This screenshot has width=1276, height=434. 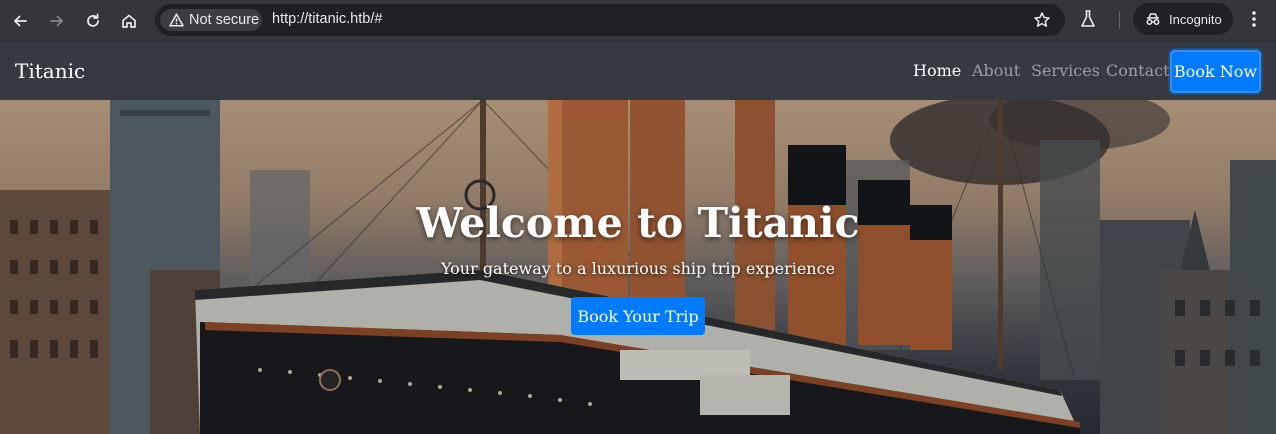 I want to click on nav-link-home: Home, so click(x=937, y=70).